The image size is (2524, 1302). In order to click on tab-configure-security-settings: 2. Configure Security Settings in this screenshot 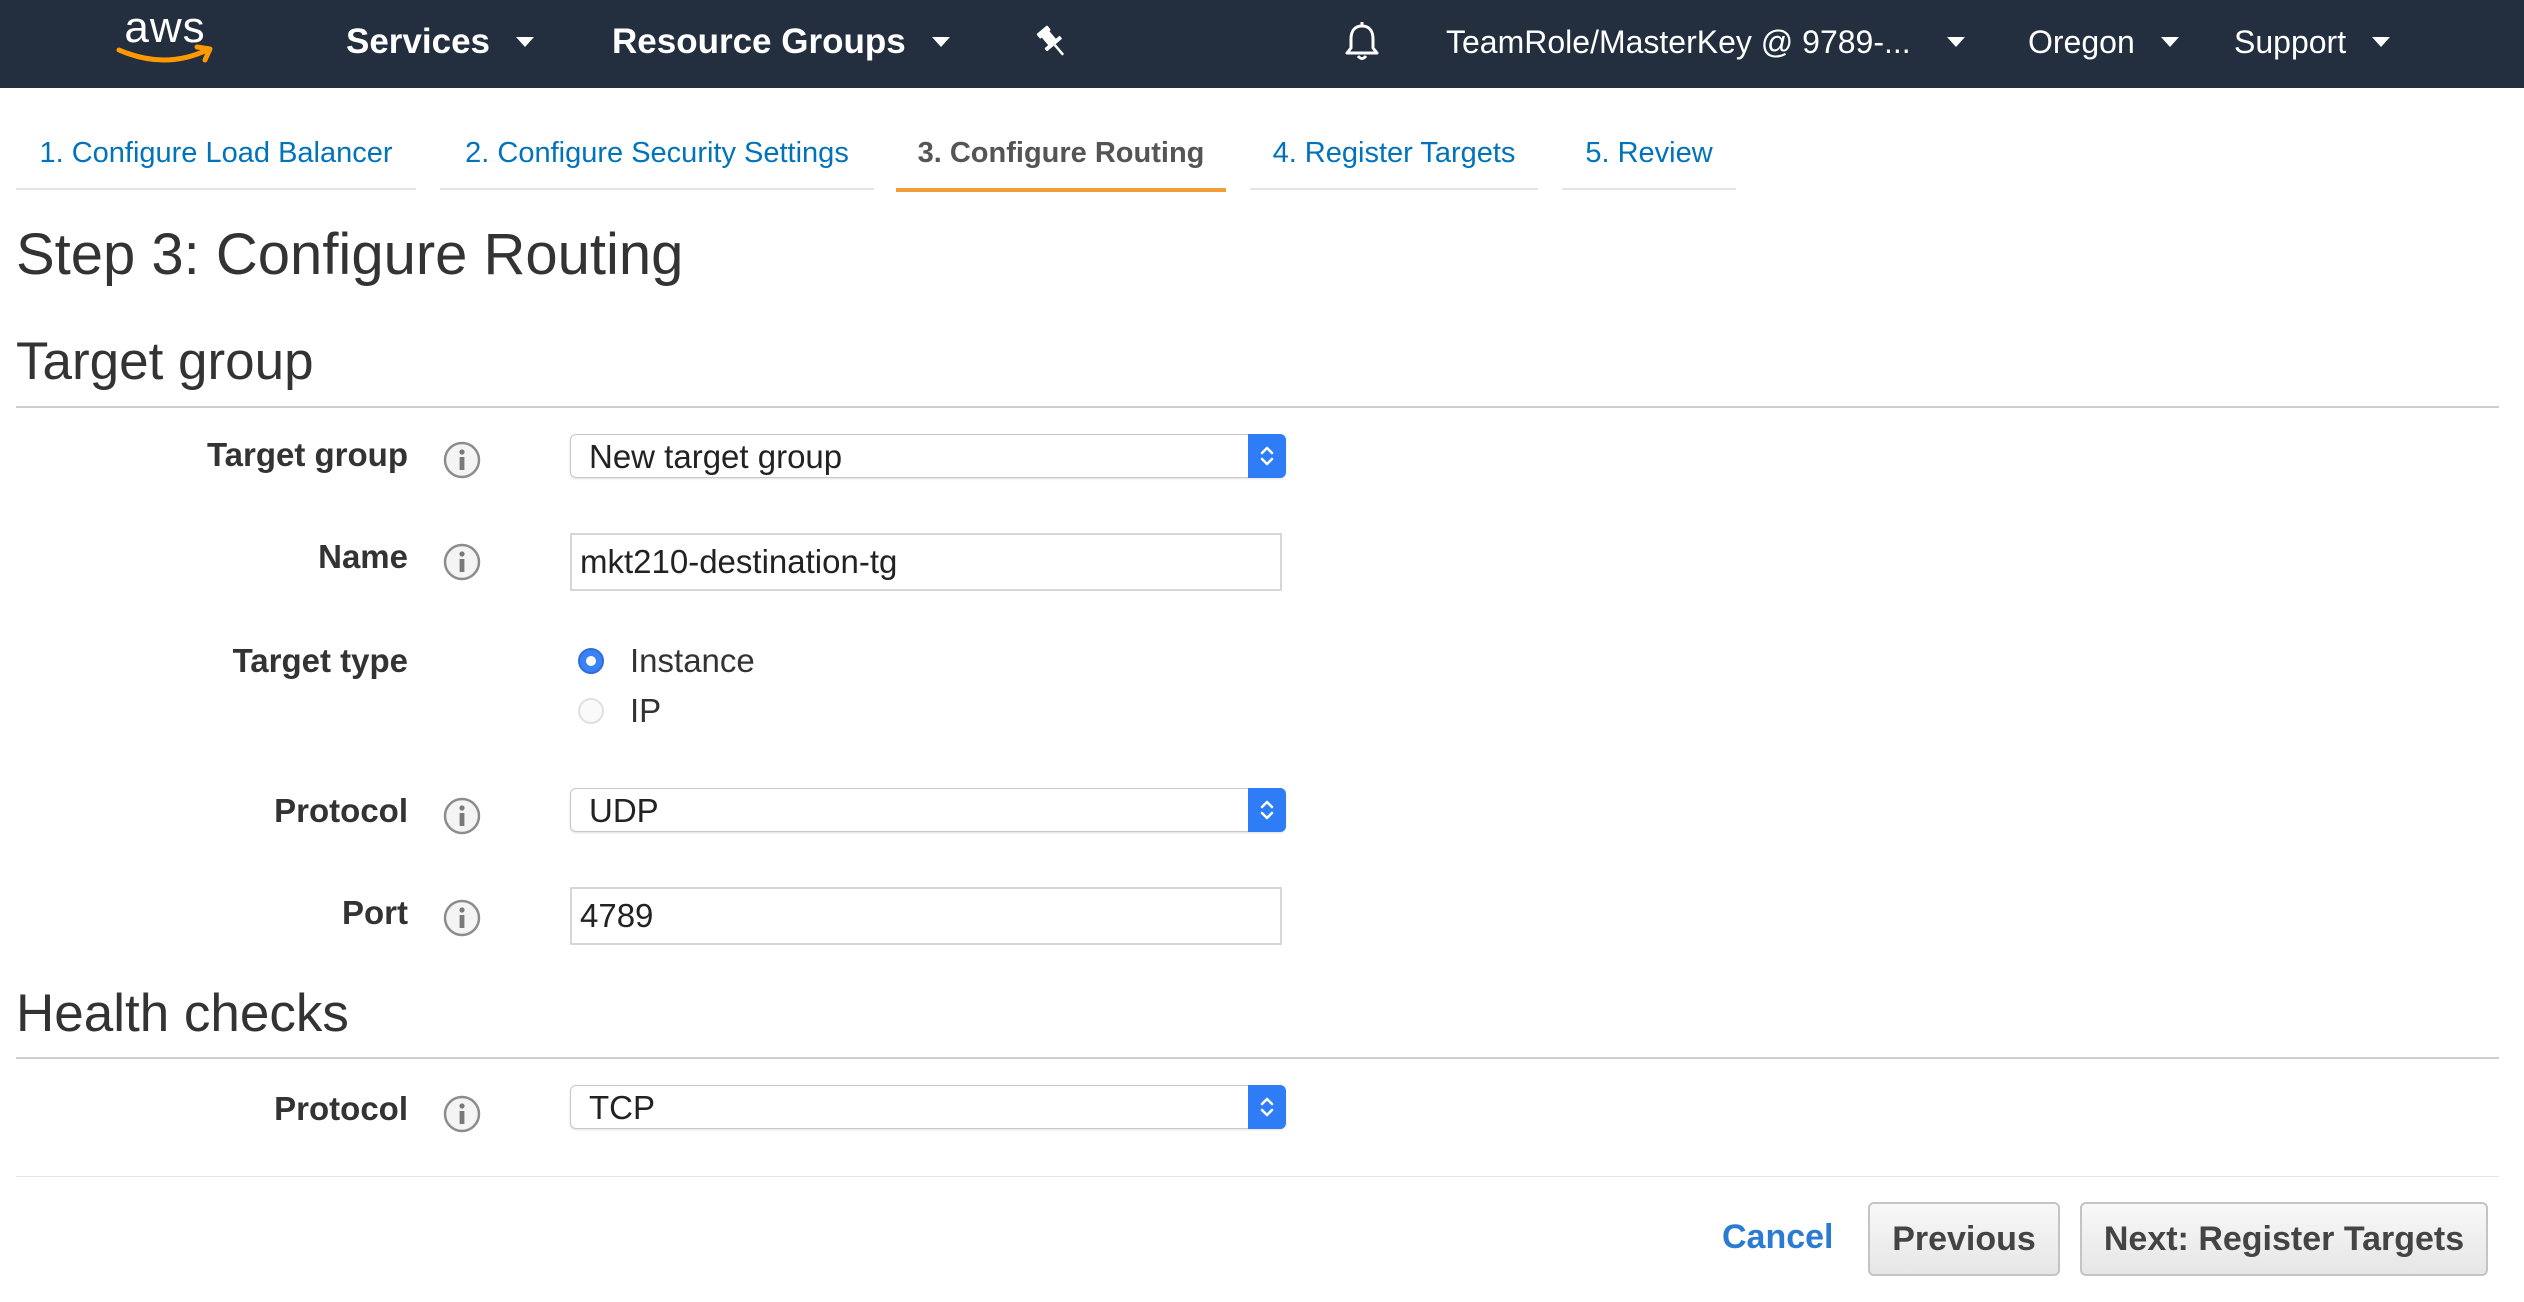, I will do `click(657, 154)`.